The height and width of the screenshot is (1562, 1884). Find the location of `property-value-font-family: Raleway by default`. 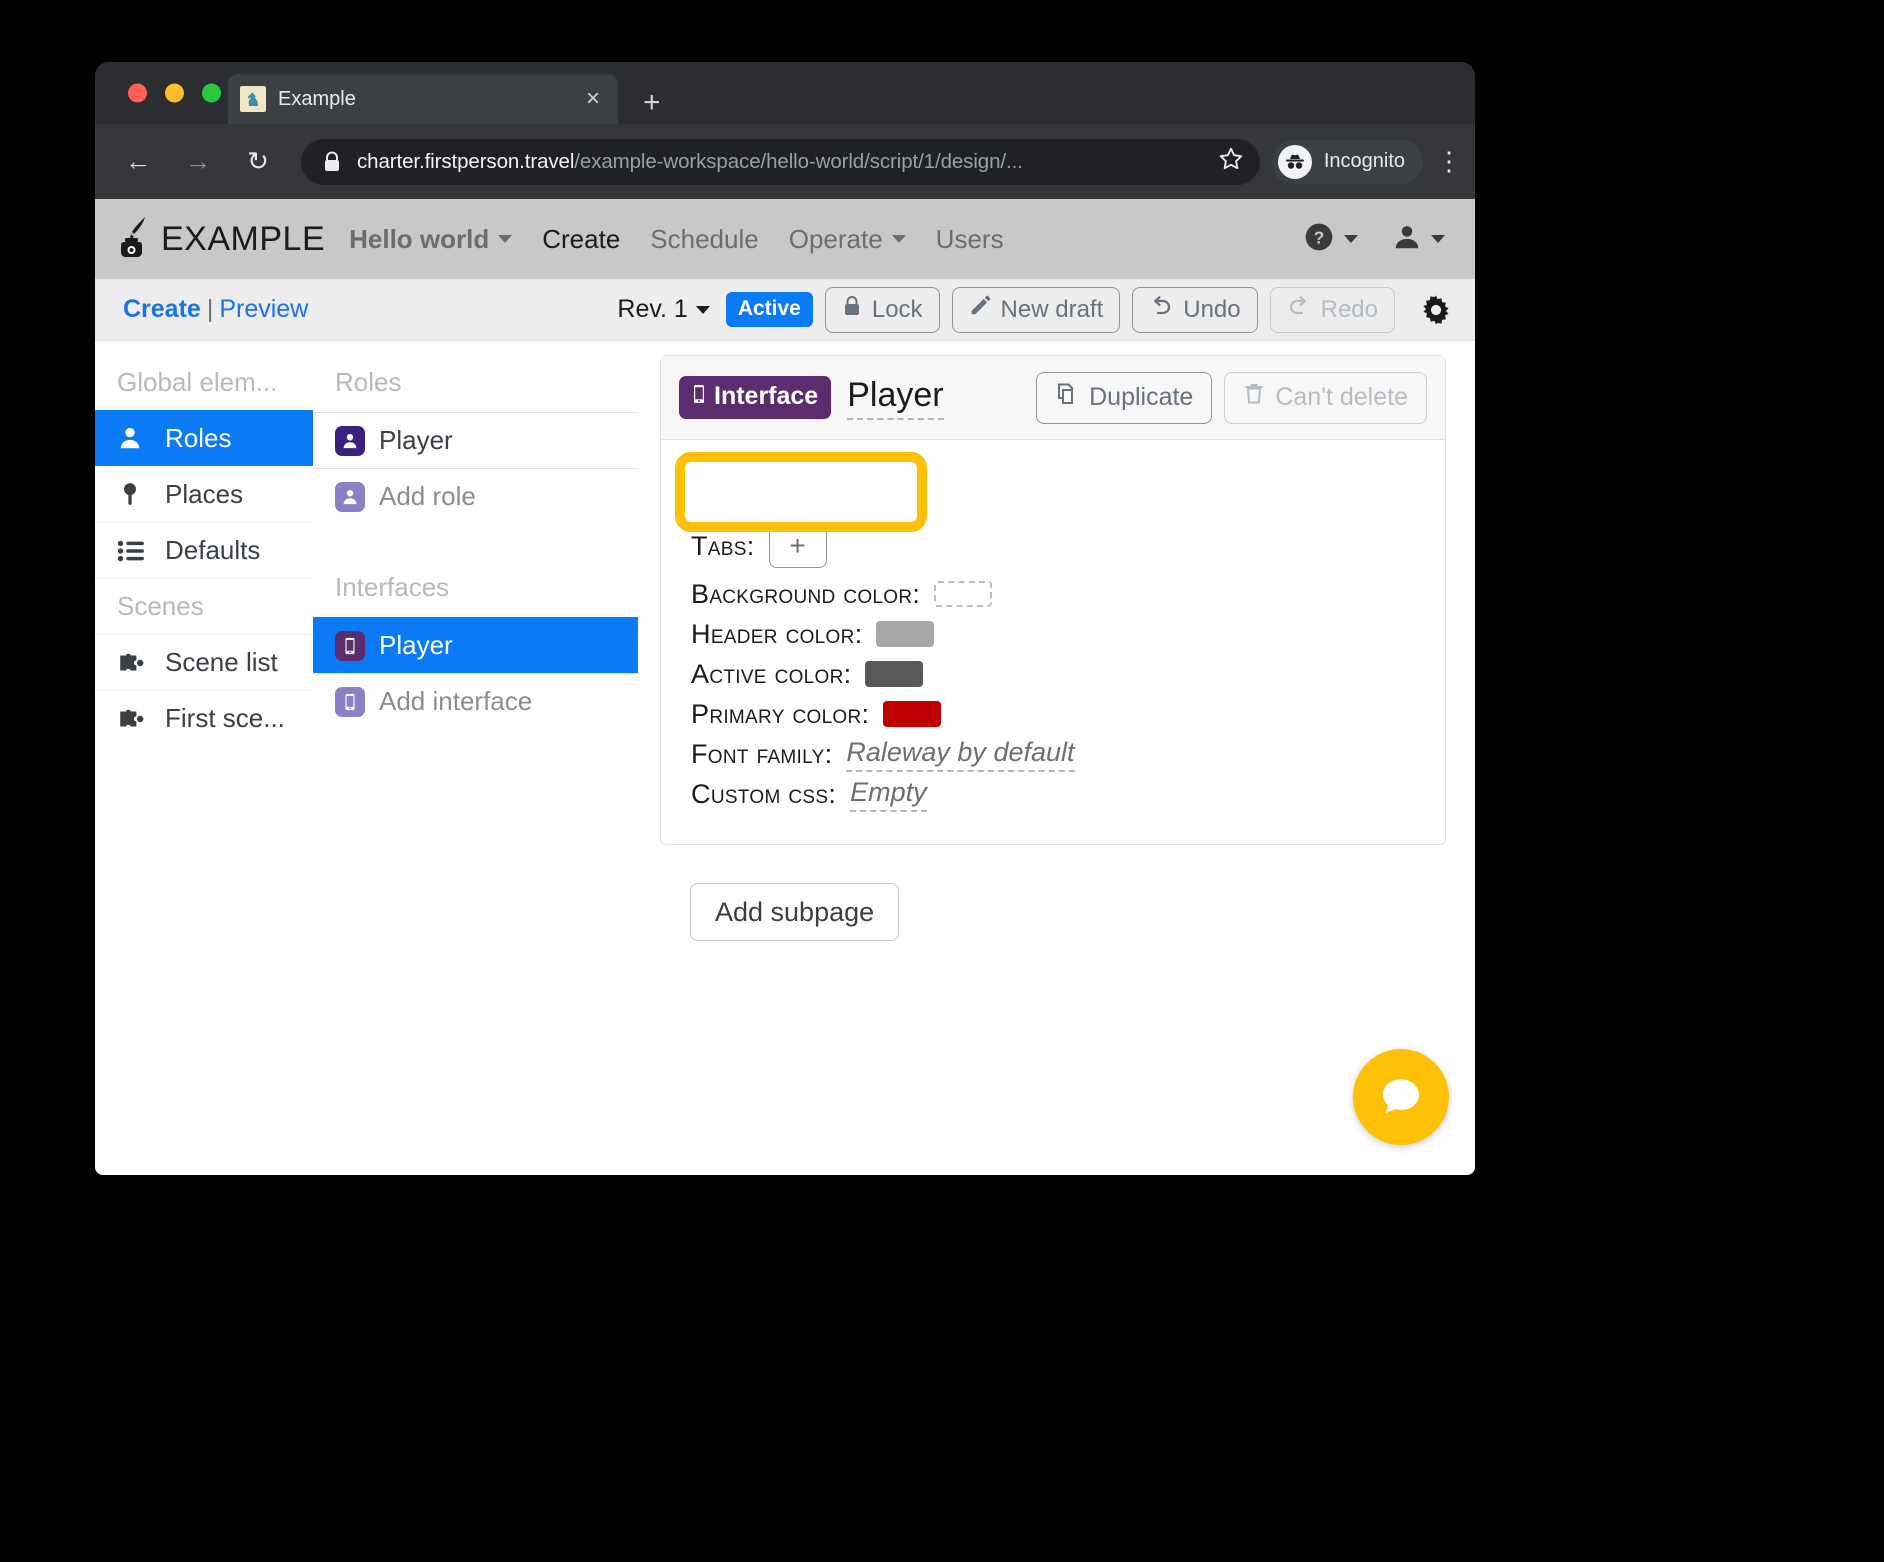

property-value-font-family: Raleway by default is located at coordinates (960, 754).